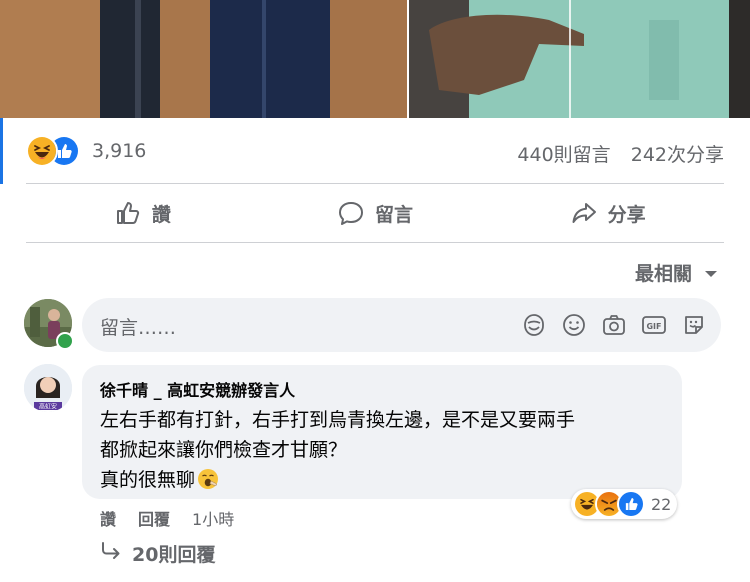 This screenshot has height=582, width=750. What do you see at coordinates (534, 325) in the screenshot?
I see `sticker-icon` at bounding box center [534, 325].